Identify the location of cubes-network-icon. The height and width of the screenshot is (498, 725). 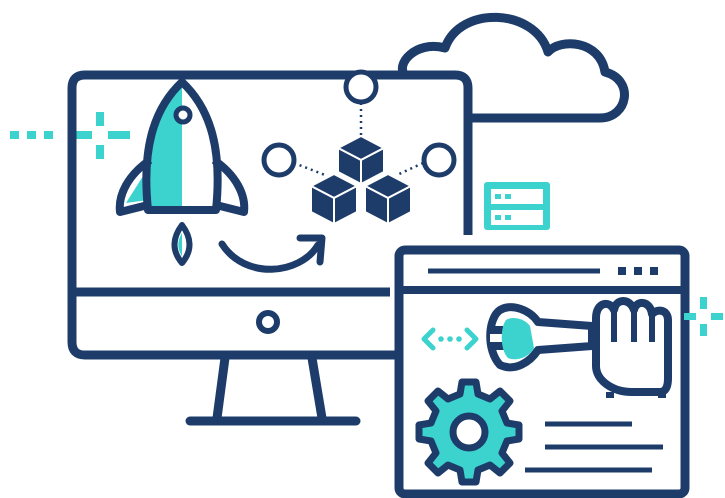
(359, 147).